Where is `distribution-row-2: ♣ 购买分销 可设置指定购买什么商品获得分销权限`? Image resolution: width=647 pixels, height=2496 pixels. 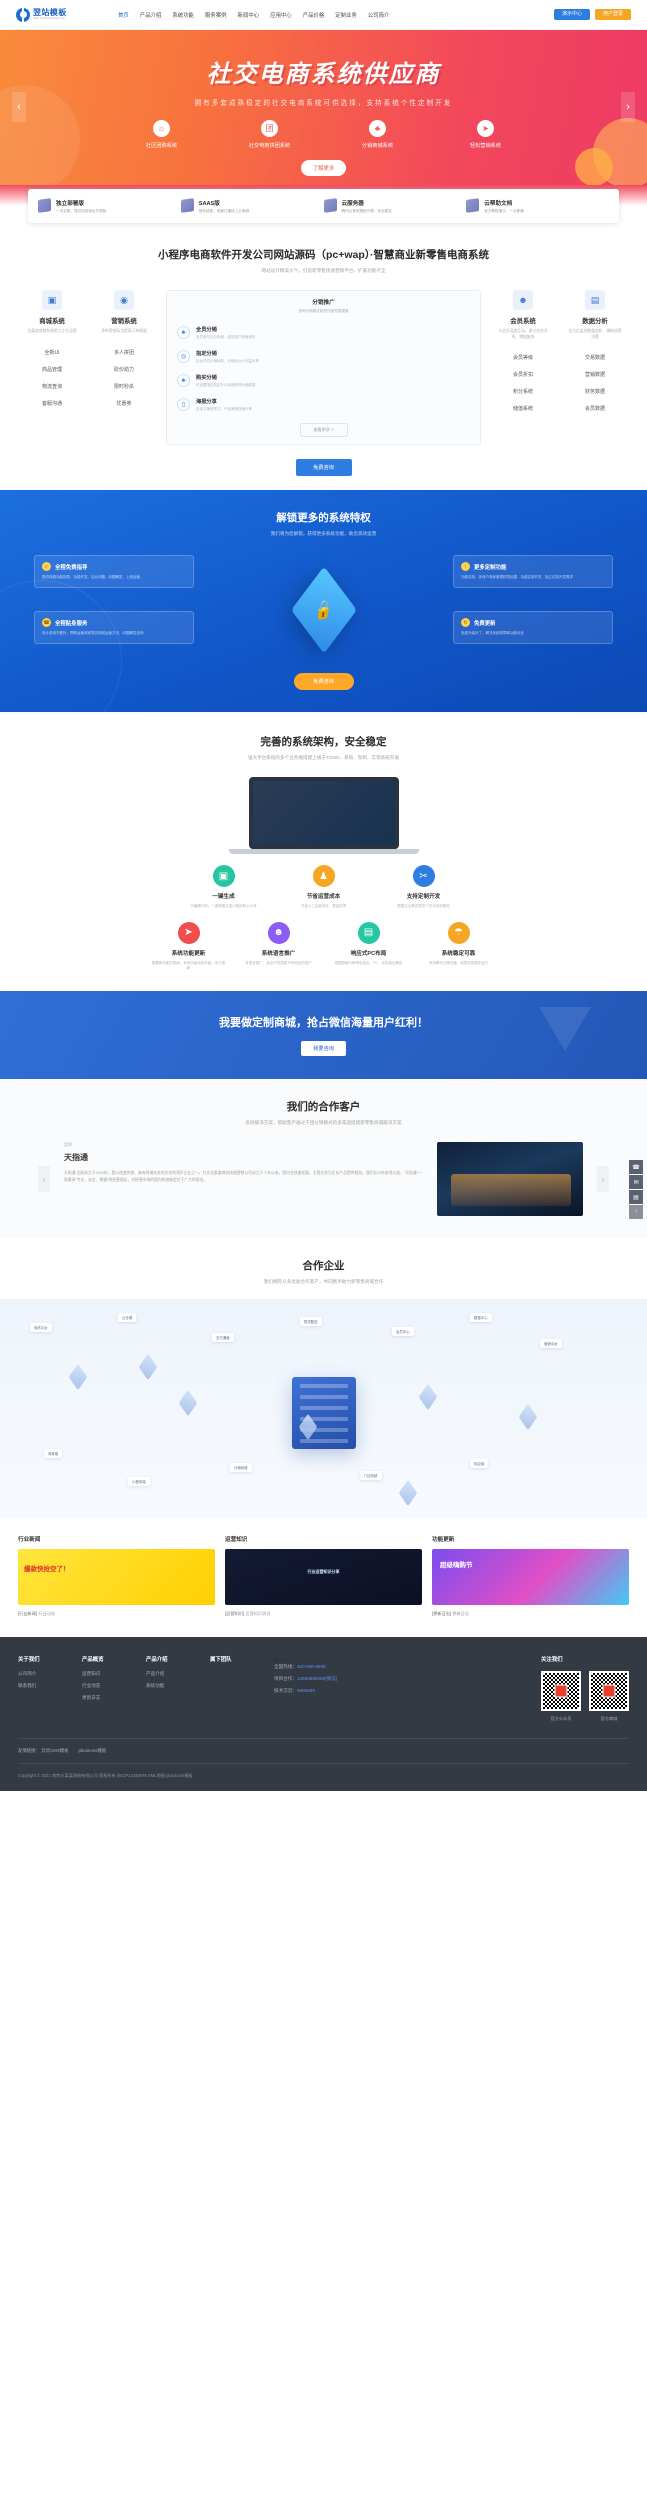 distribution-row-2: ♣ 购买分销 可设置指定购买什么商品获得分销权限 is located at coordinates (323, 381).